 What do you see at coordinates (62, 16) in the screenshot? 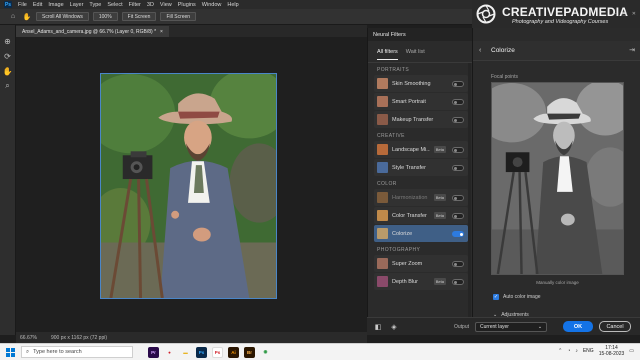
I see `scroll-all-windows-button: Scroll All Windows` at bounding box center [62, 16].